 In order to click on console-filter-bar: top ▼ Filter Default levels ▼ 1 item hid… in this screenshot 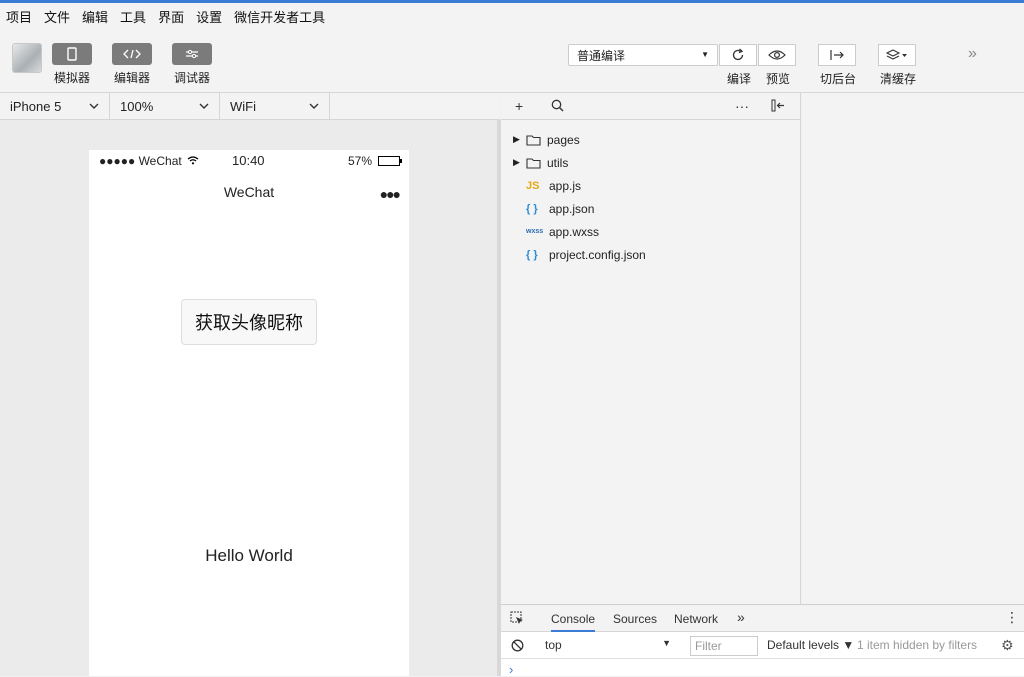, I will do `click(762, 645)`.